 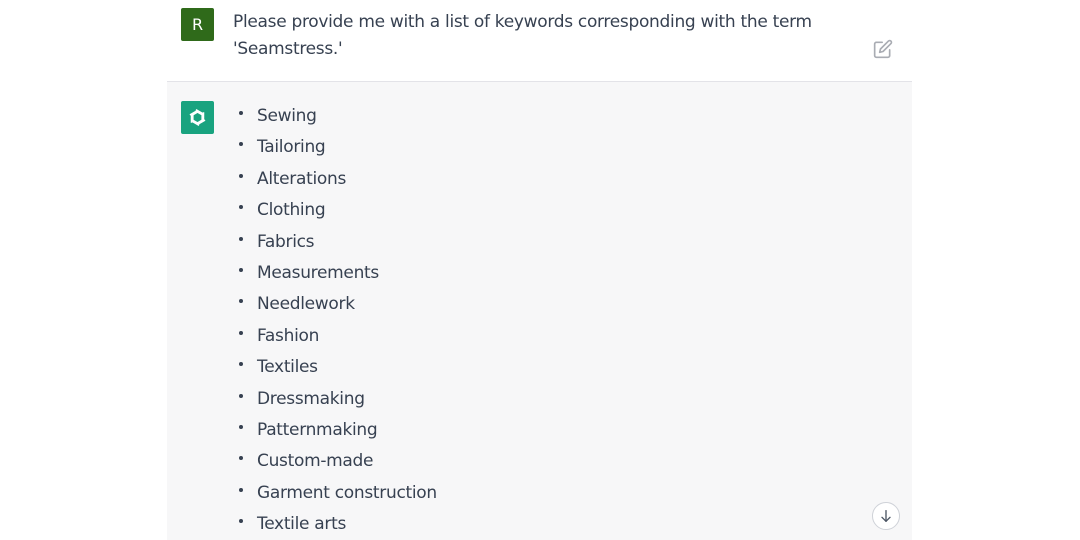 What do you see at coordinates (337, 336) in the screenshot?
I see `list-item: Fashion` at bounding box center [337, 336].